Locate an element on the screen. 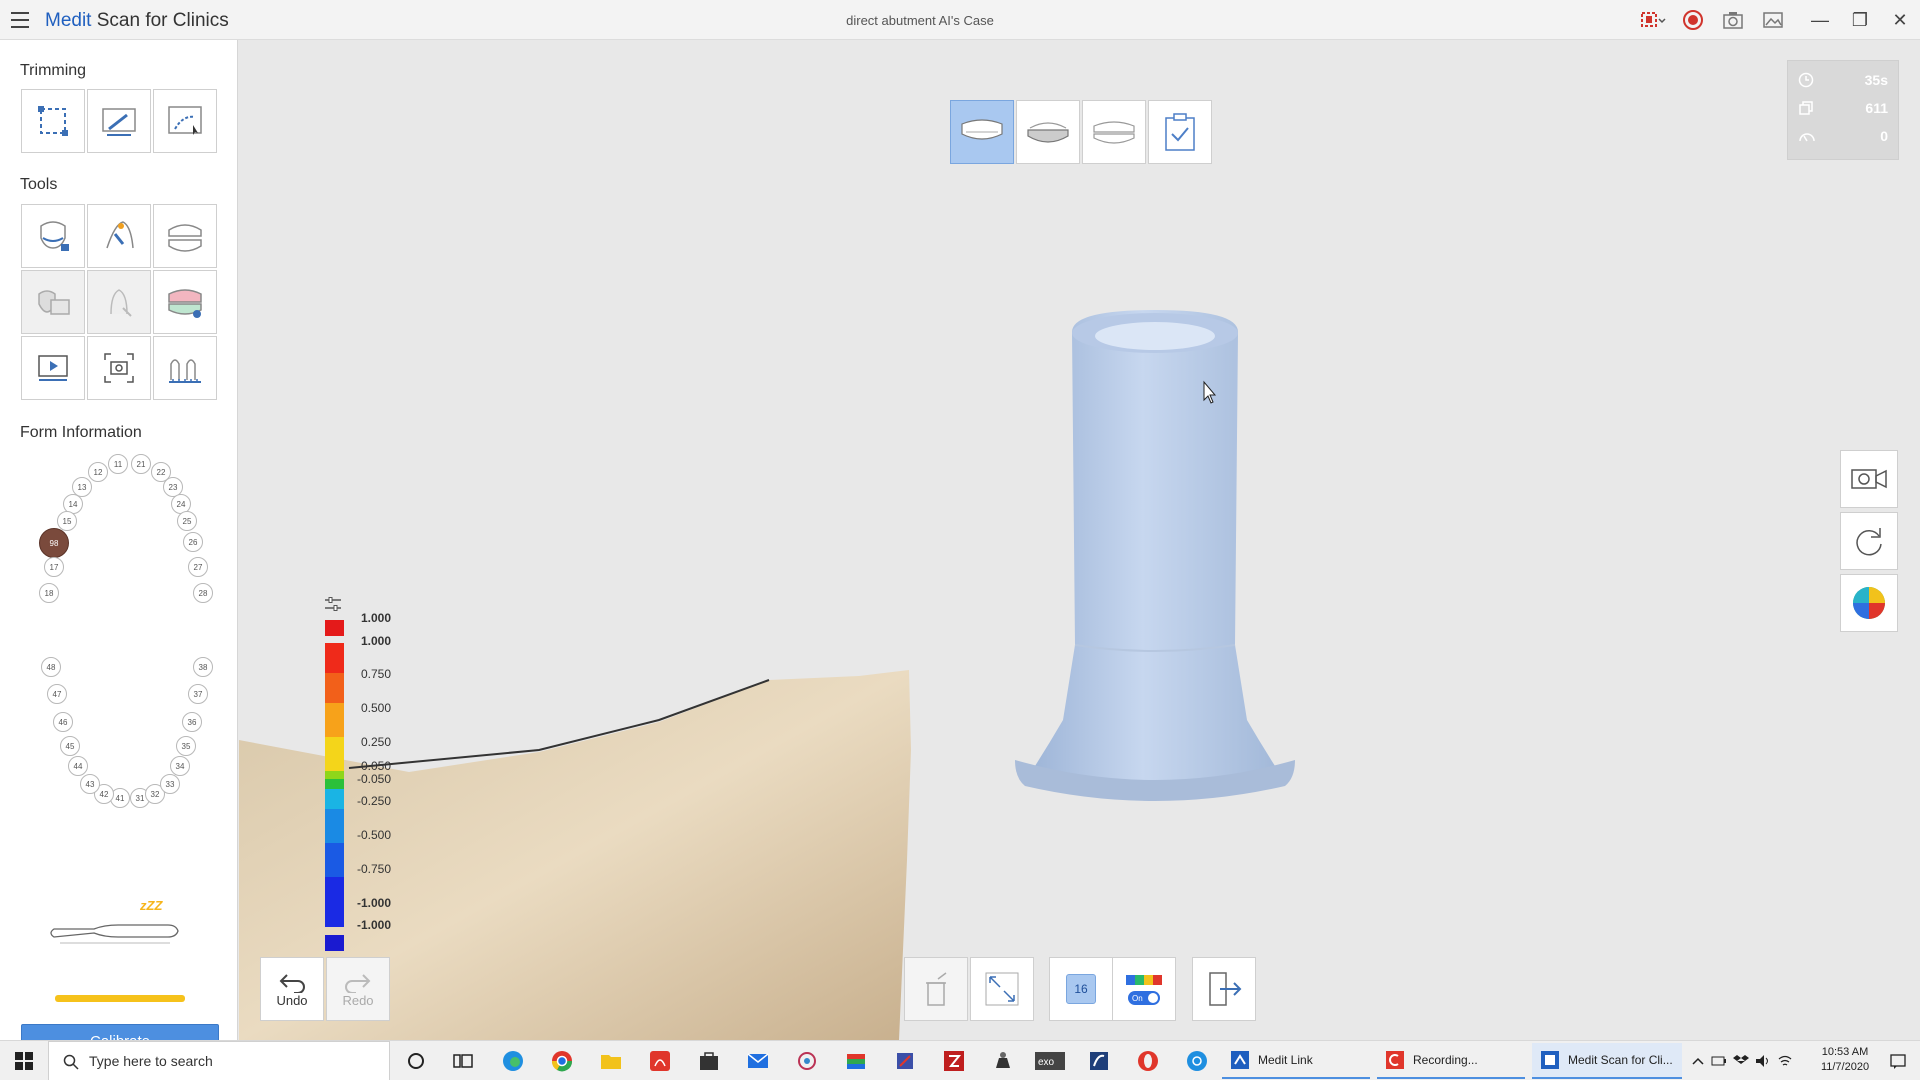 This screenshot has height=1080, width=1920. occlusion-analysis-button is located at coordinates (185, 302).